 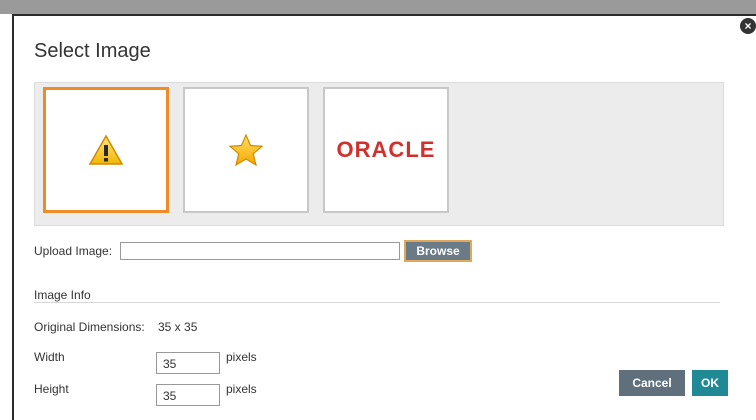 What do you see at coordinates (241, 389) in the screenshot?
I see `height-units-label: pixels` at bounding box center [241, 389].